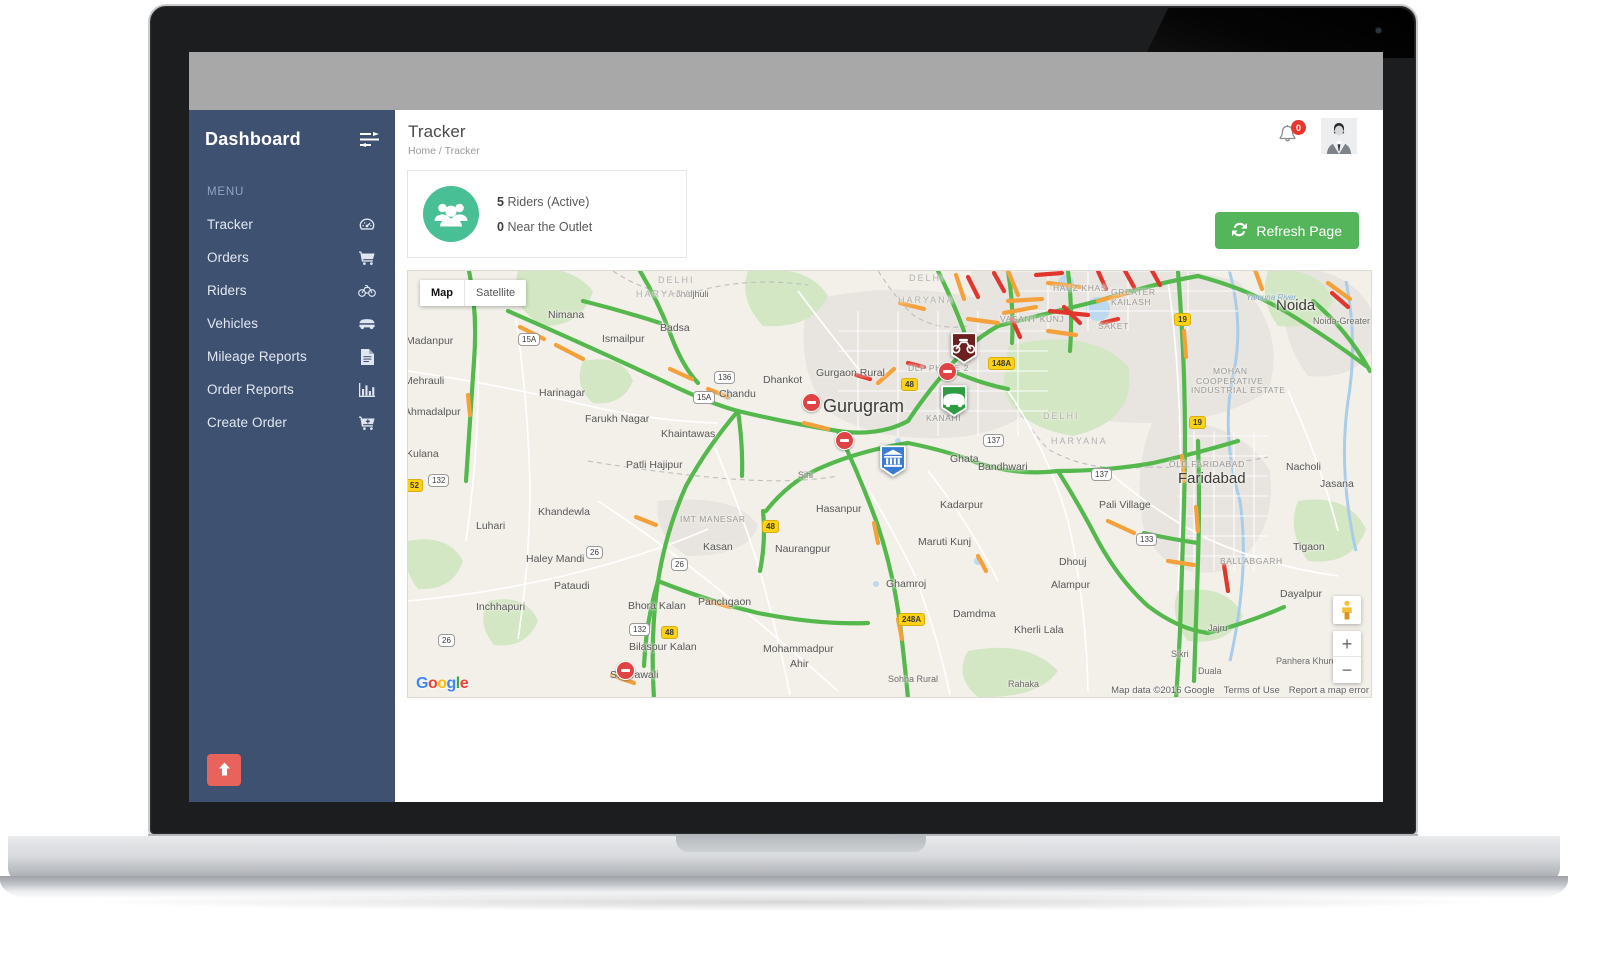 This screenshot has height=965, width=1601. Describe the element at coordinates (1240, 231) in the screenshot. I see `refresh-icon` at that location.